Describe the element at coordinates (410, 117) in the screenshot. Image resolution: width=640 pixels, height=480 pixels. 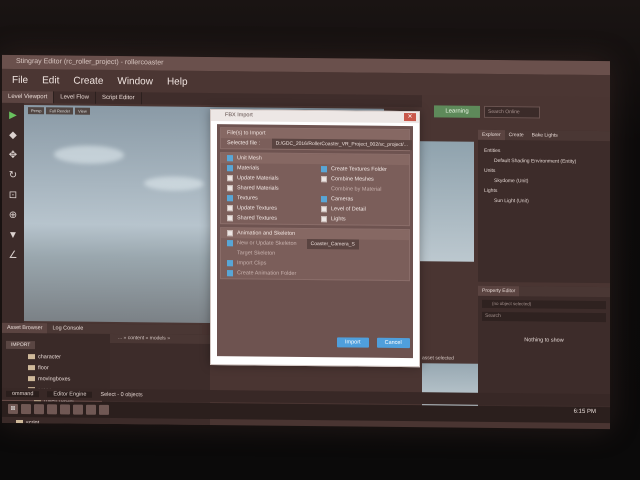
I see `close-icon: ✕` at that location.